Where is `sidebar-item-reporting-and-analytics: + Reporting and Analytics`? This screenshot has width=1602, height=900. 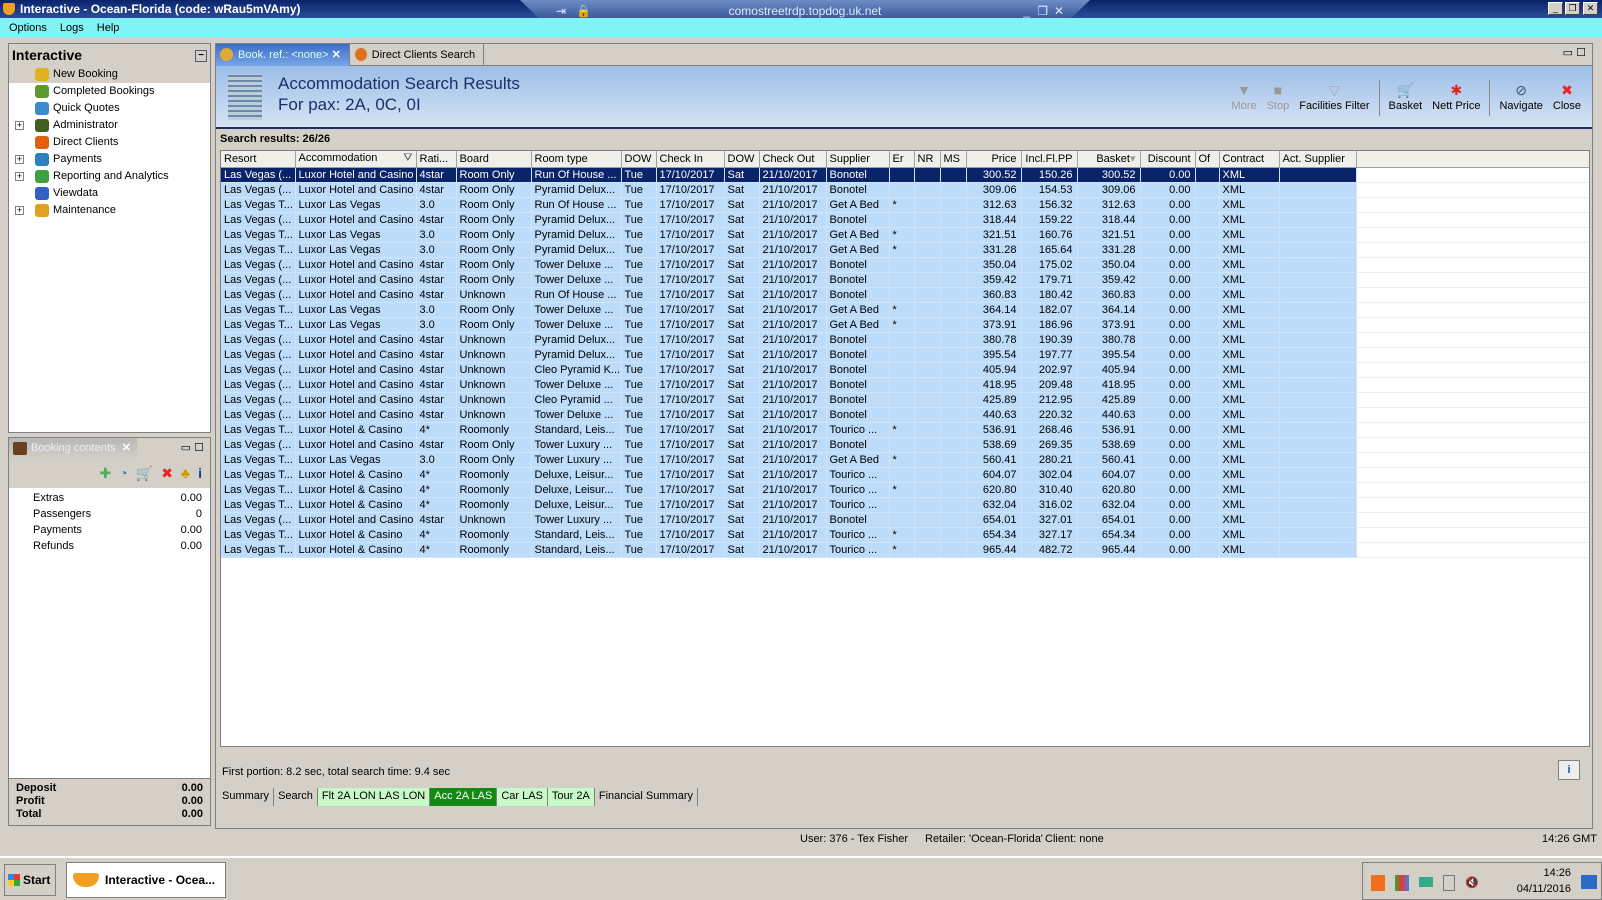
sidebar-item-reporting-and-analytics: + Reporting and Analytics is located at coordinates (109, 176).